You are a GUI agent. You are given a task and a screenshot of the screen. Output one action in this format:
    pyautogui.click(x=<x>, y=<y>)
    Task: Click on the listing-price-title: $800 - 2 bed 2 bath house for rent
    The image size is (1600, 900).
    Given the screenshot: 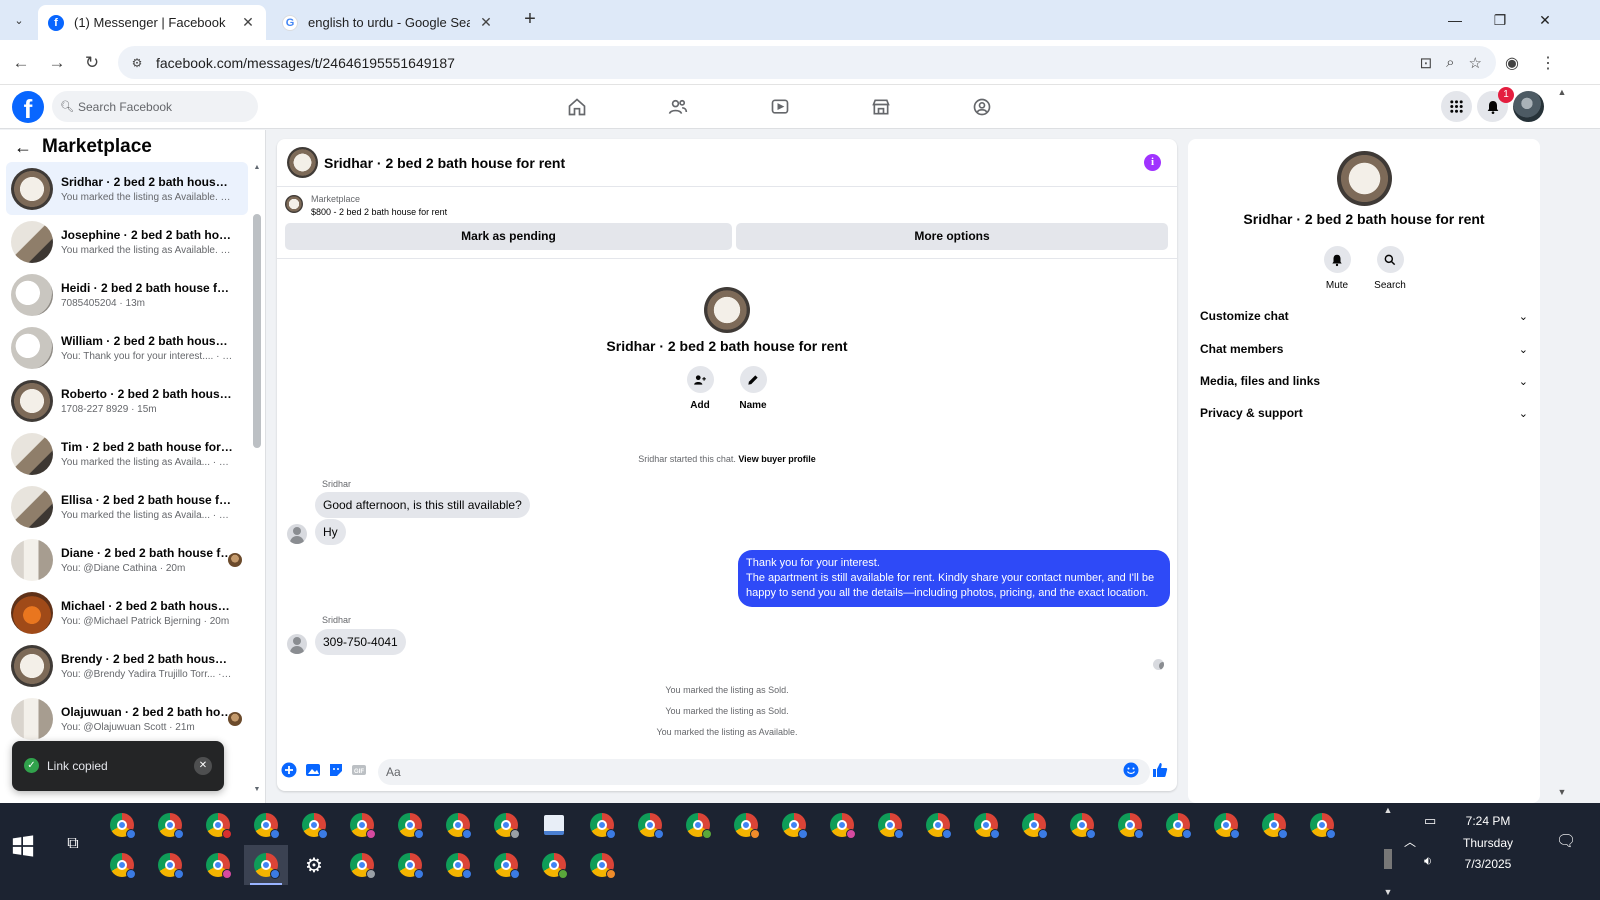 What is the action you would take?
    pyautogui.click(x=379, y=212)
    